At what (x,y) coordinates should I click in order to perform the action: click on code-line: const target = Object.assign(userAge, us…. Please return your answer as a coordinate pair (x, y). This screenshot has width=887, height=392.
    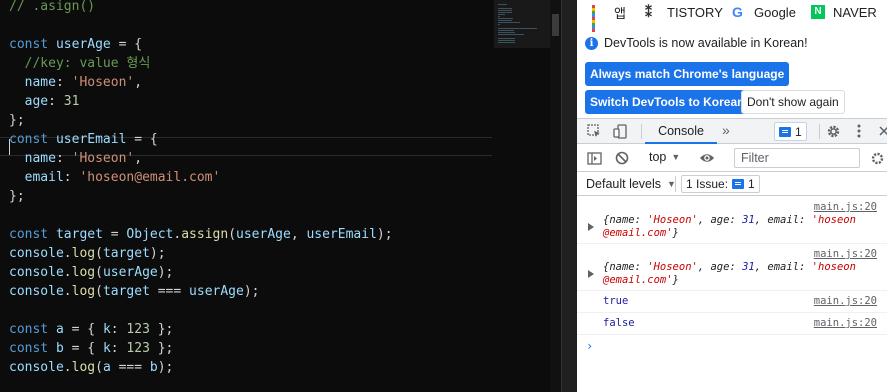
    Looking at the image, I should click on (201, 234).